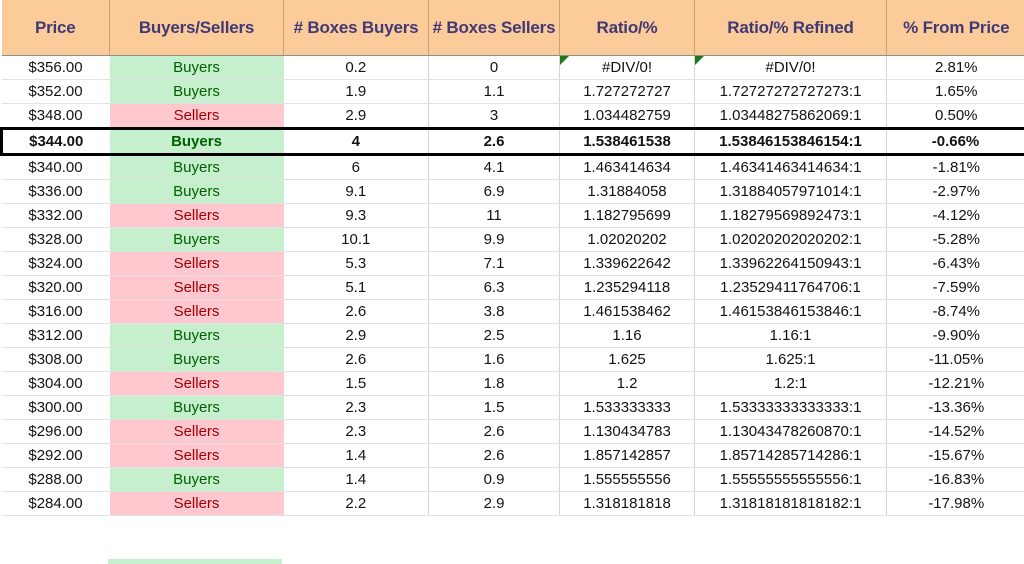 This screenshot has height=564, width=1024. I want to click on cell-bbuy: 0.2, so click(356, 67).